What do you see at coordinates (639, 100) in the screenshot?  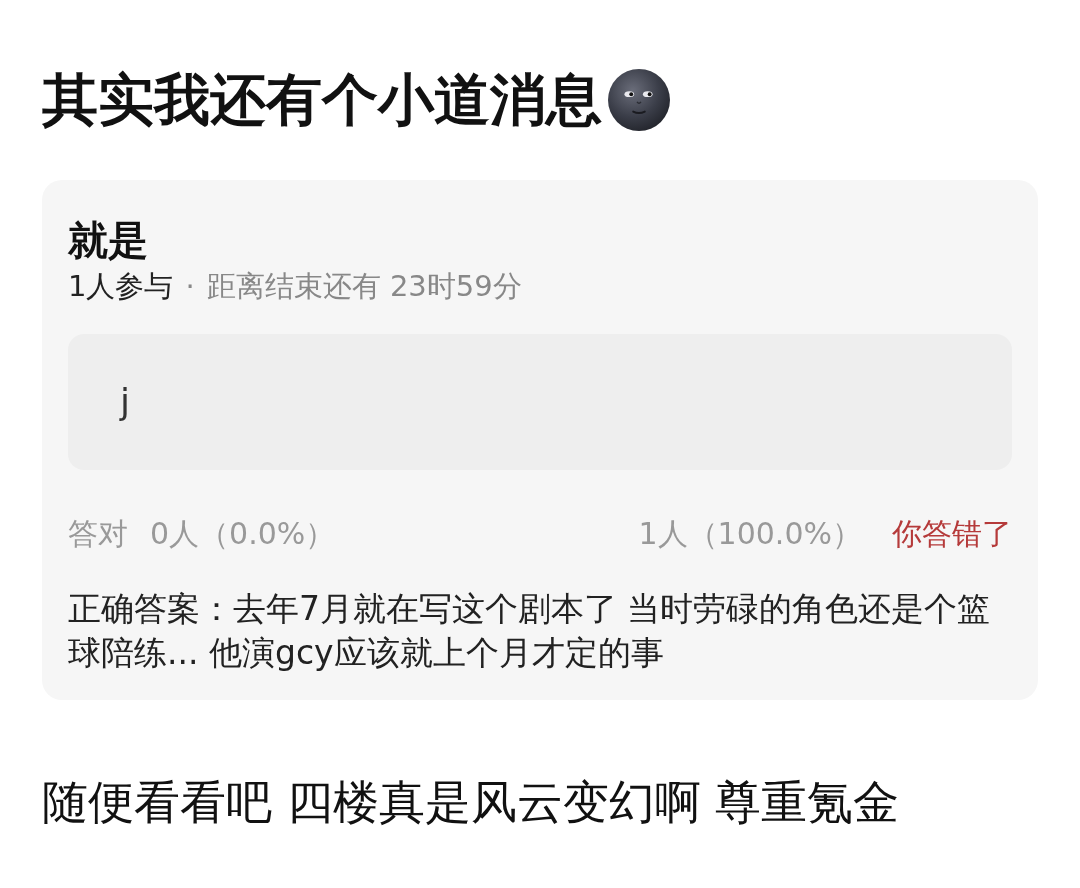 I see `moon-face-icon` at bounding box center [639, 100].